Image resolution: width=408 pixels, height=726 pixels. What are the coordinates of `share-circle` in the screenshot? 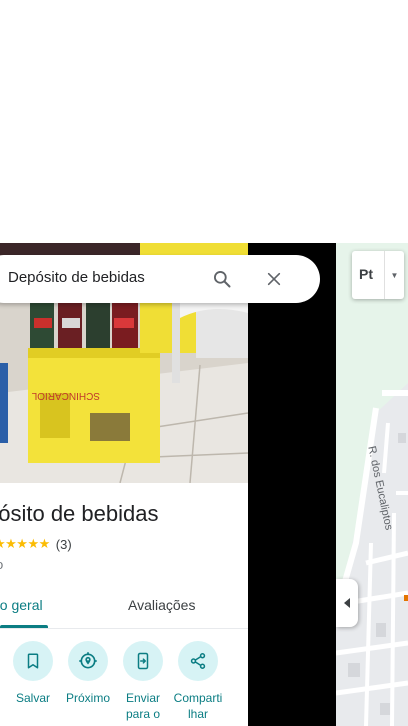 It's located at (198, 661).